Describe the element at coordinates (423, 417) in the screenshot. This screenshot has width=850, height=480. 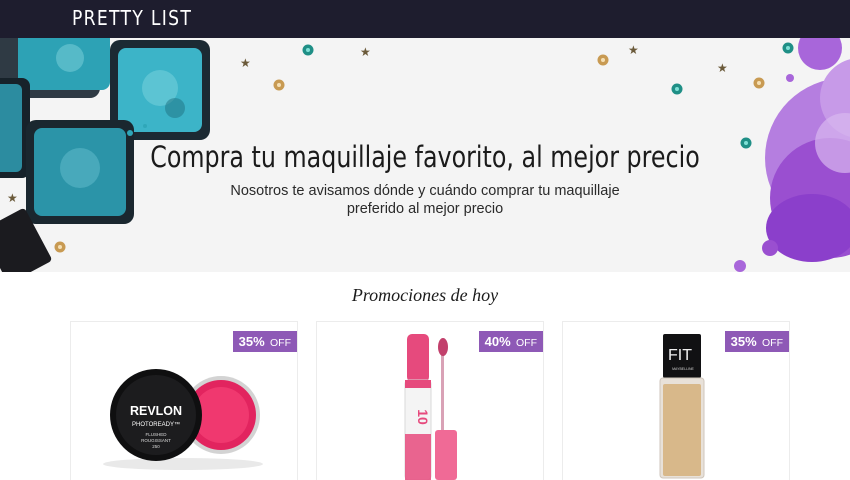
I see `product-text-ten: 10` at that location.